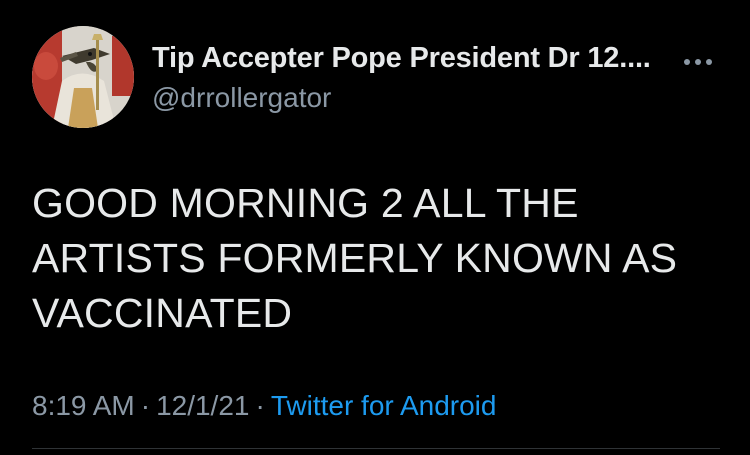 This screenshot has height=455, width=750. What do you see at coordinates (241, 98) in the screenshot?
I see `user-handle: @drrollergator` at bounding box center [241, 98].